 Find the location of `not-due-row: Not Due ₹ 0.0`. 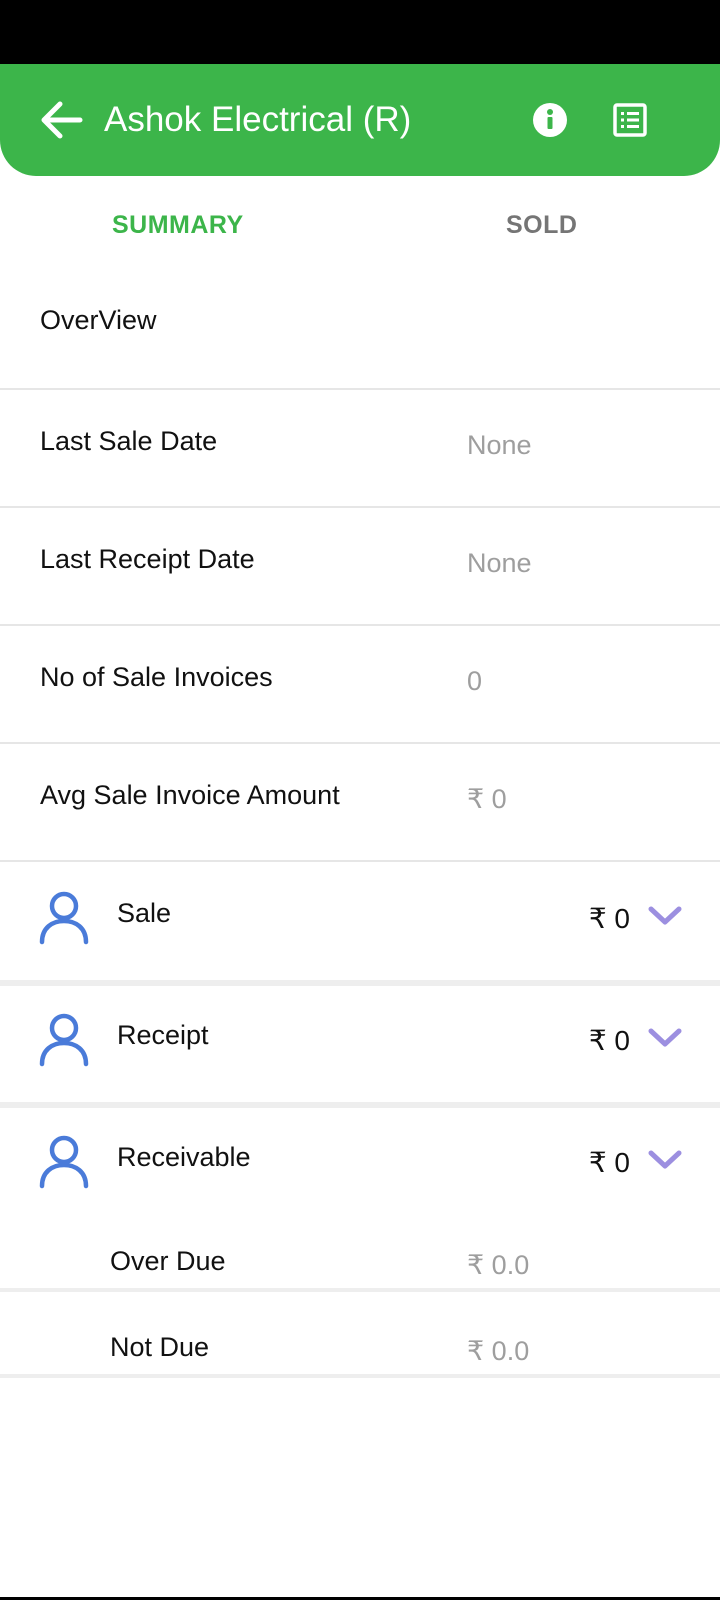

not-due-row: Not Due ₹ 0.0 is located at coordinates (360, 1350).